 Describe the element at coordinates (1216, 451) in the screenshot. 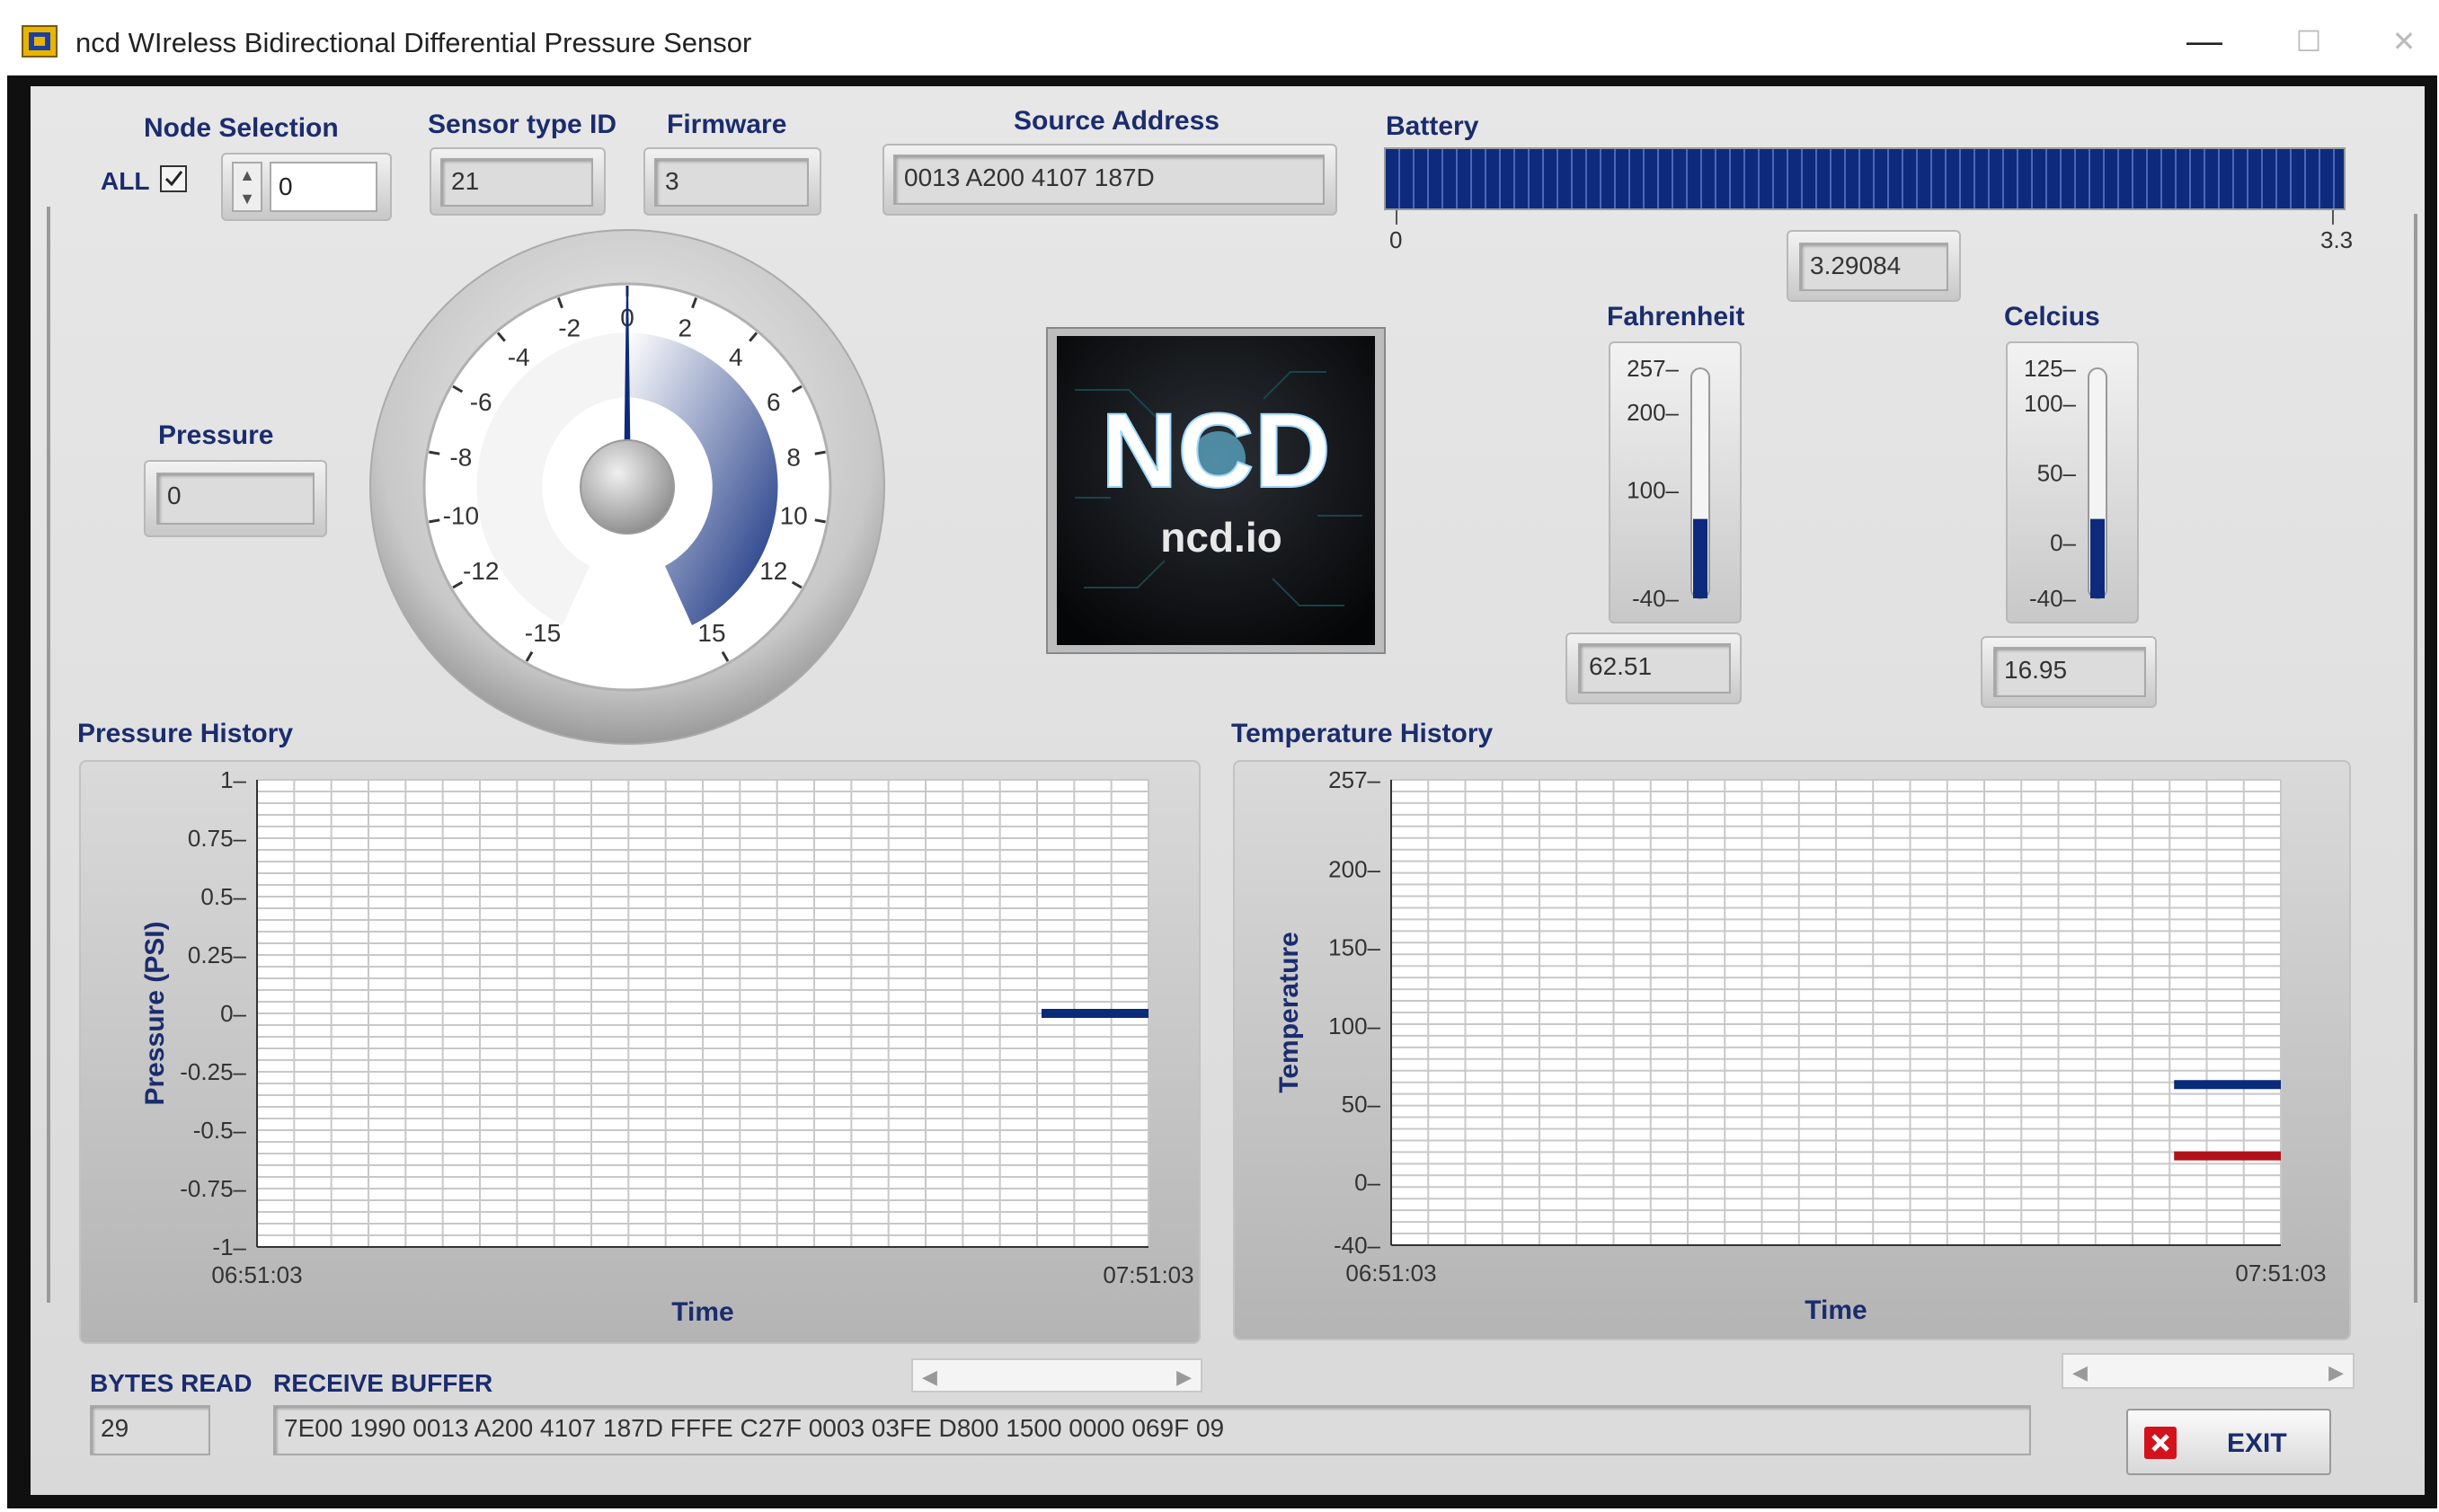

I see `logo-brand: NCD` at that location.